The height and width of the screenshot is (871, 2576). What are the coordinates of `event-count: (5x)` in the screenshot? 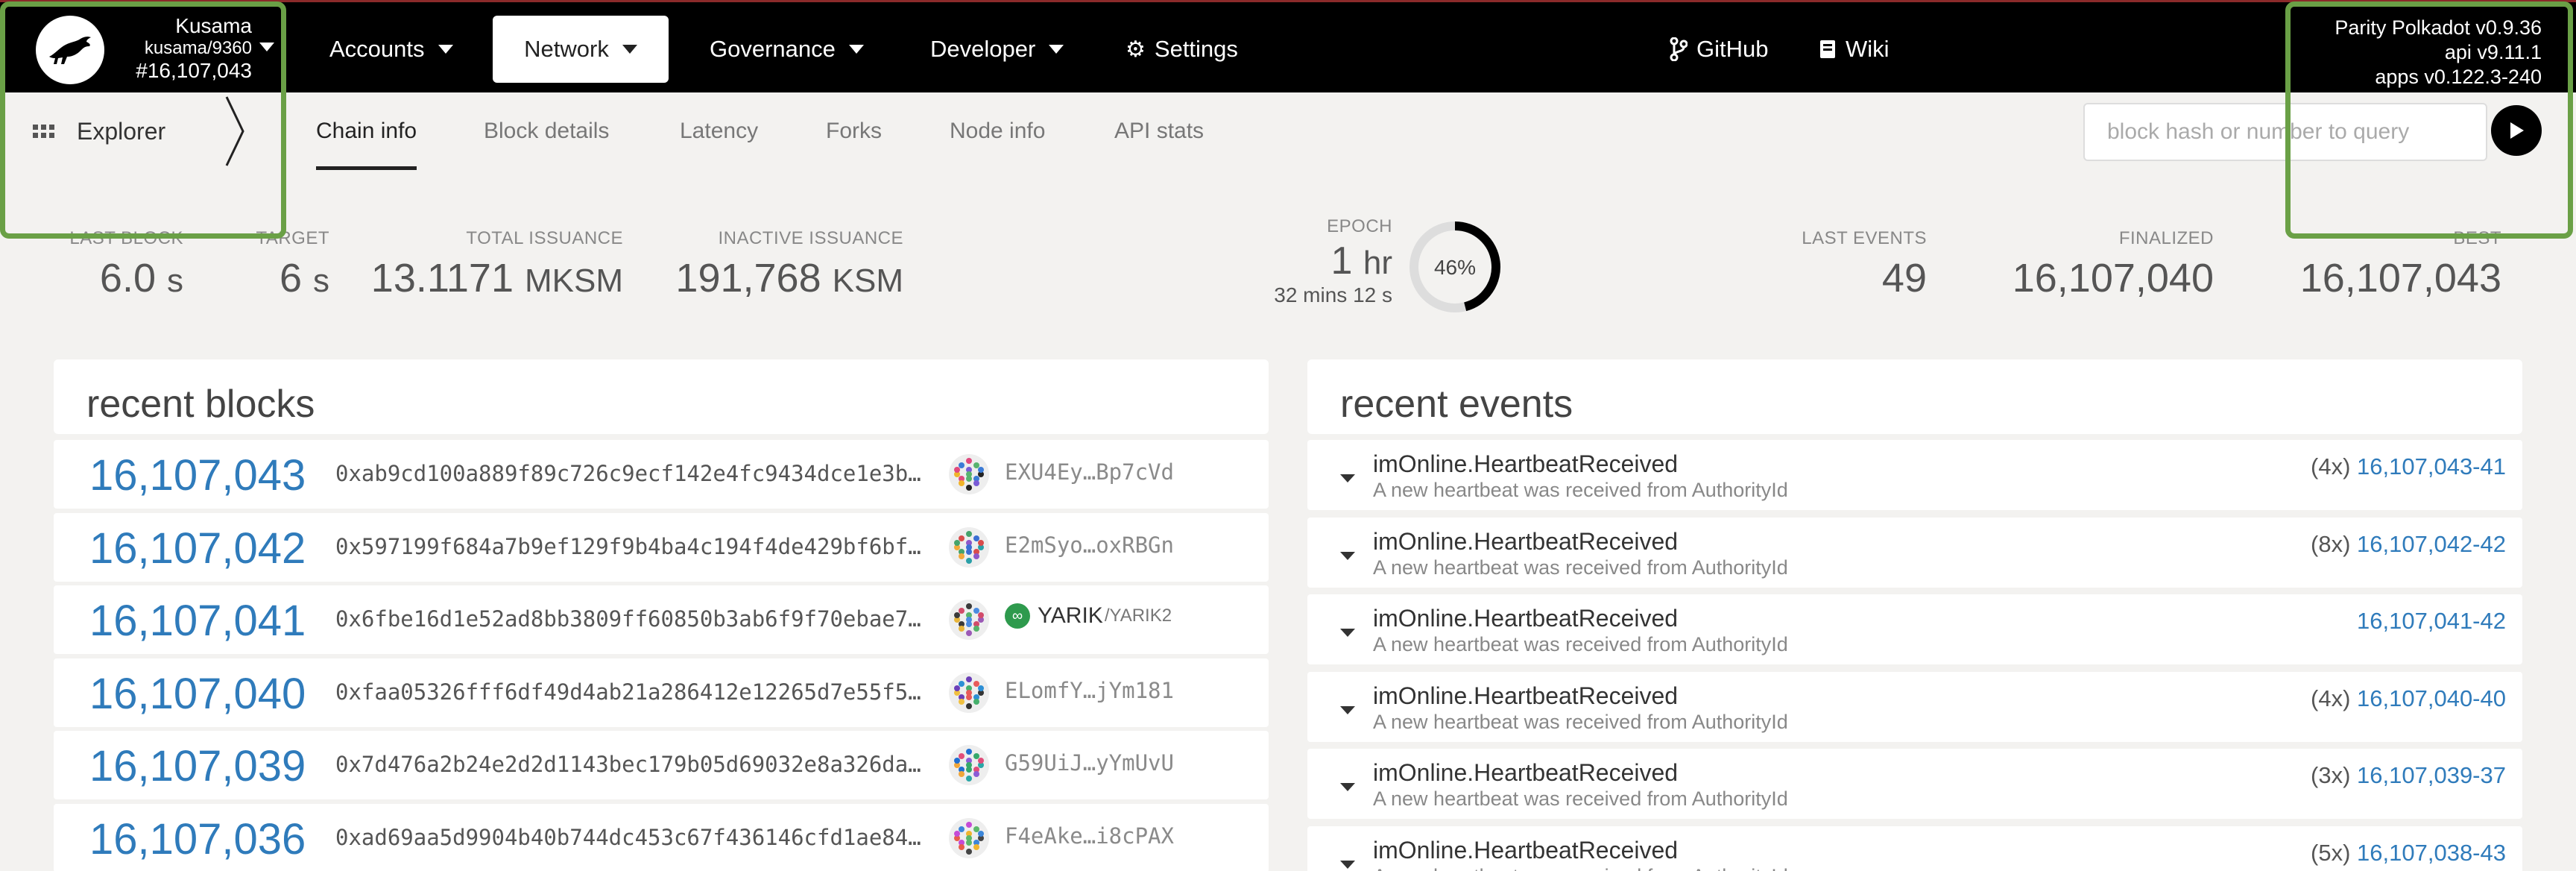 It's located at (2334, 852).